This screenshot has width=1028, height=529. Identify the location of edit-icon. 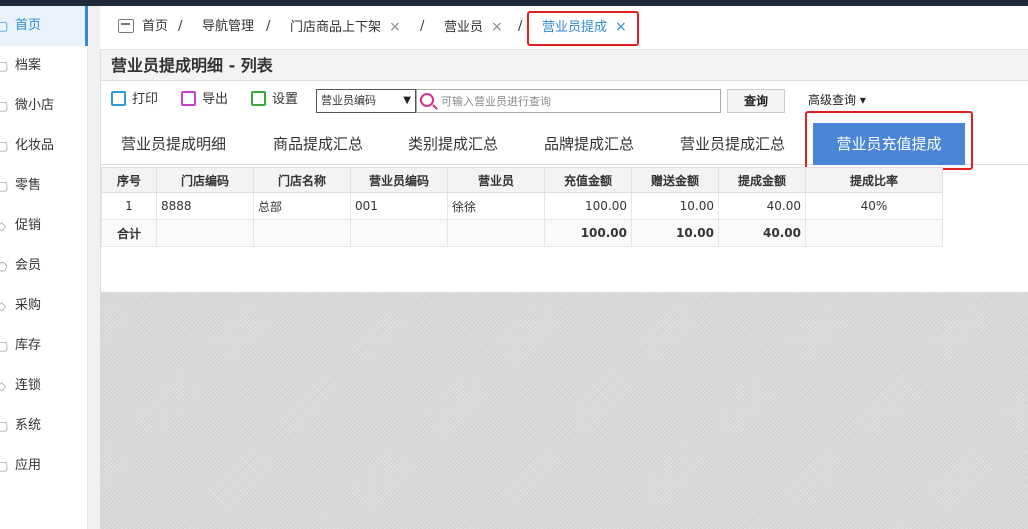
(258, 98).